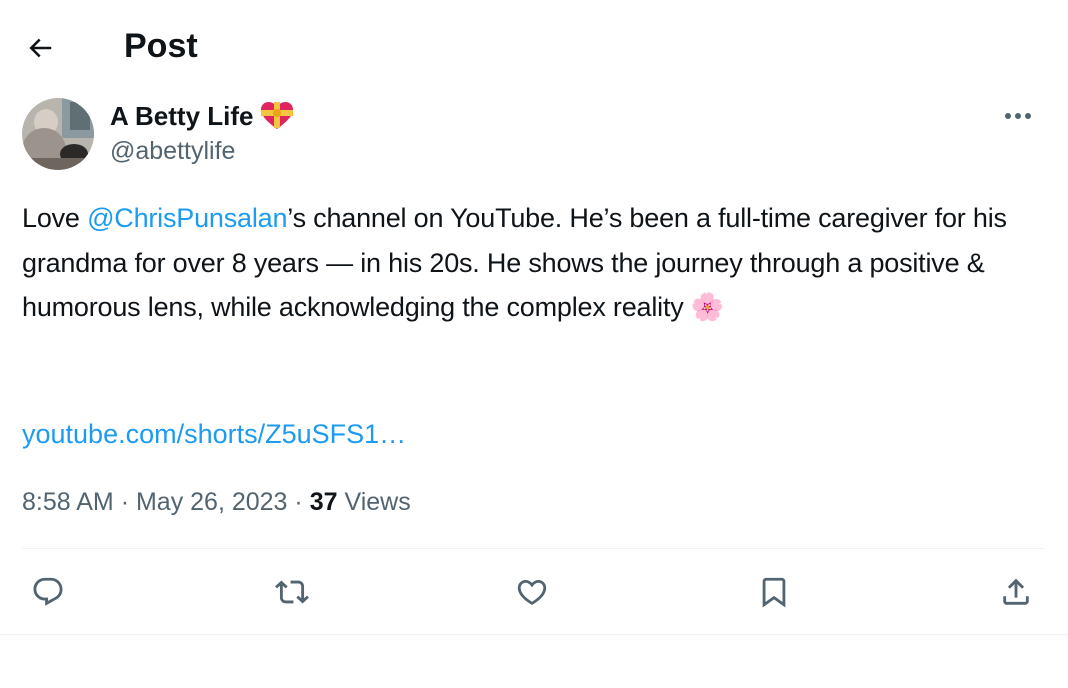  I want to click on arrow-left-icon, so click(40, 48).